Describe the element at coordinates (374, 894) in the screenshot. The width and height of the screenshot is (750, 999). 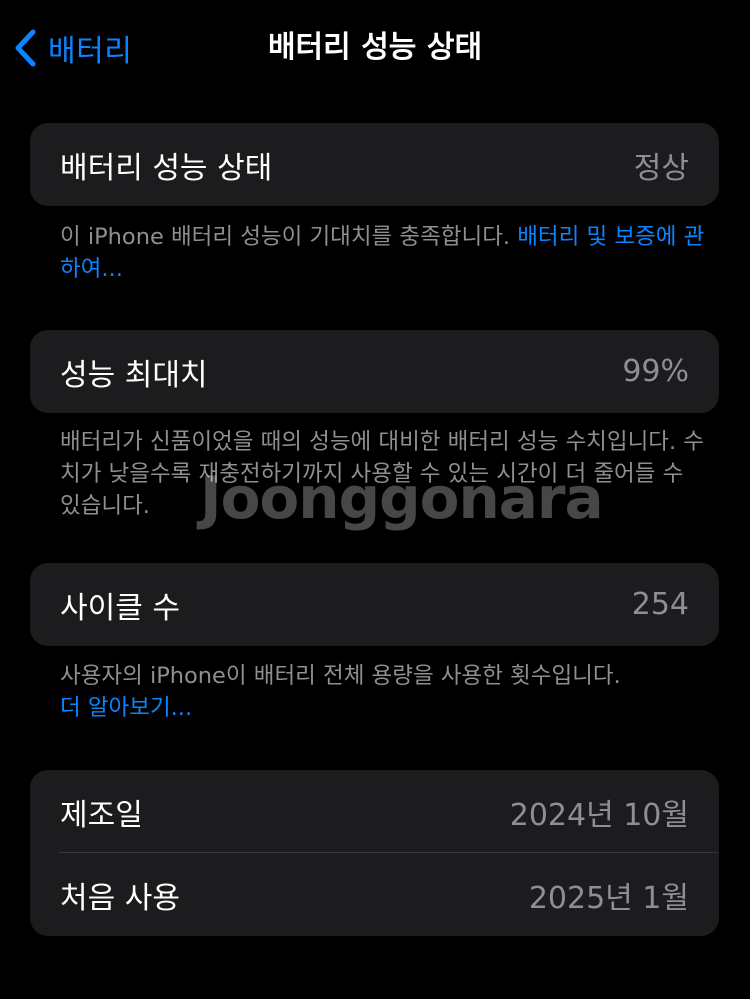
I see `first-use-row: 처음 사용 2025년 1월` at that location.